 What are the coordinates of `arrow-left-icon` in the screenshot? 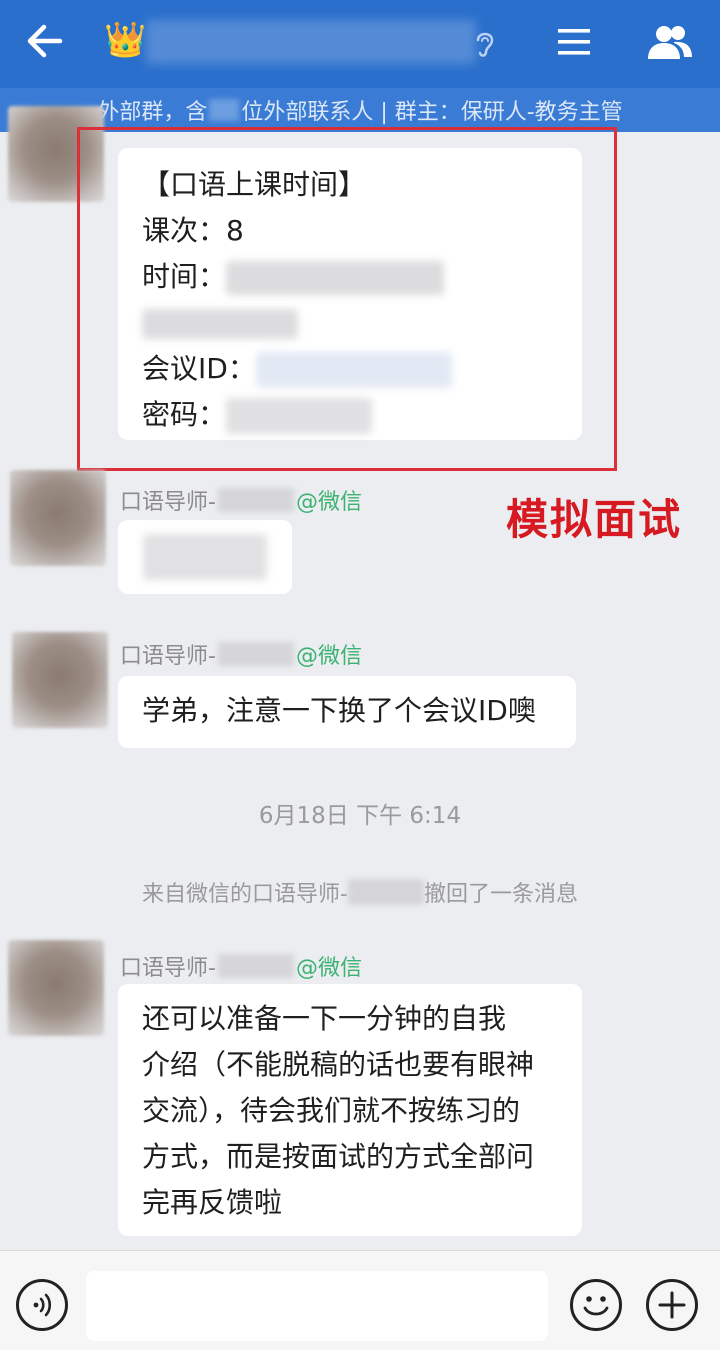 It's located at (45, 41).